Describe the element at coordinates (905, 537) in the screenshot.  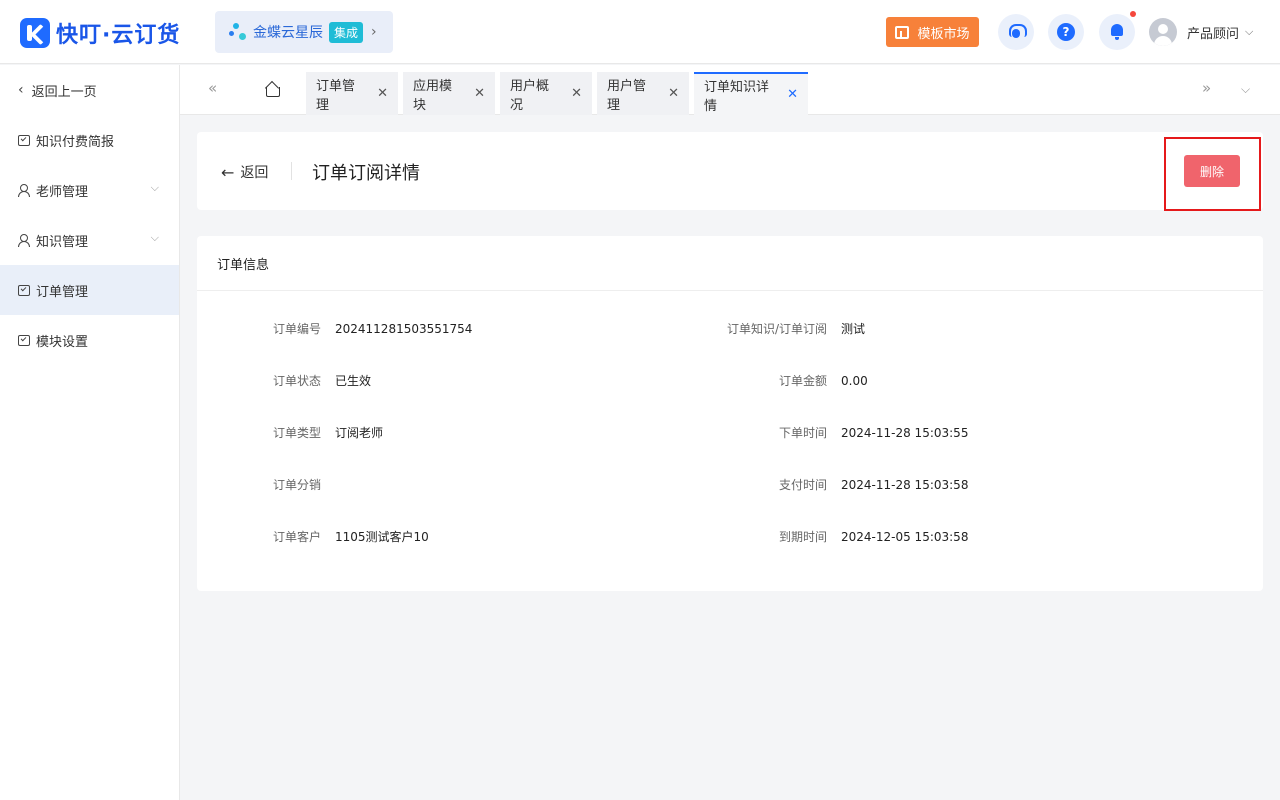
I see `field-value: 2024-12-05 15:03:58` at that location.